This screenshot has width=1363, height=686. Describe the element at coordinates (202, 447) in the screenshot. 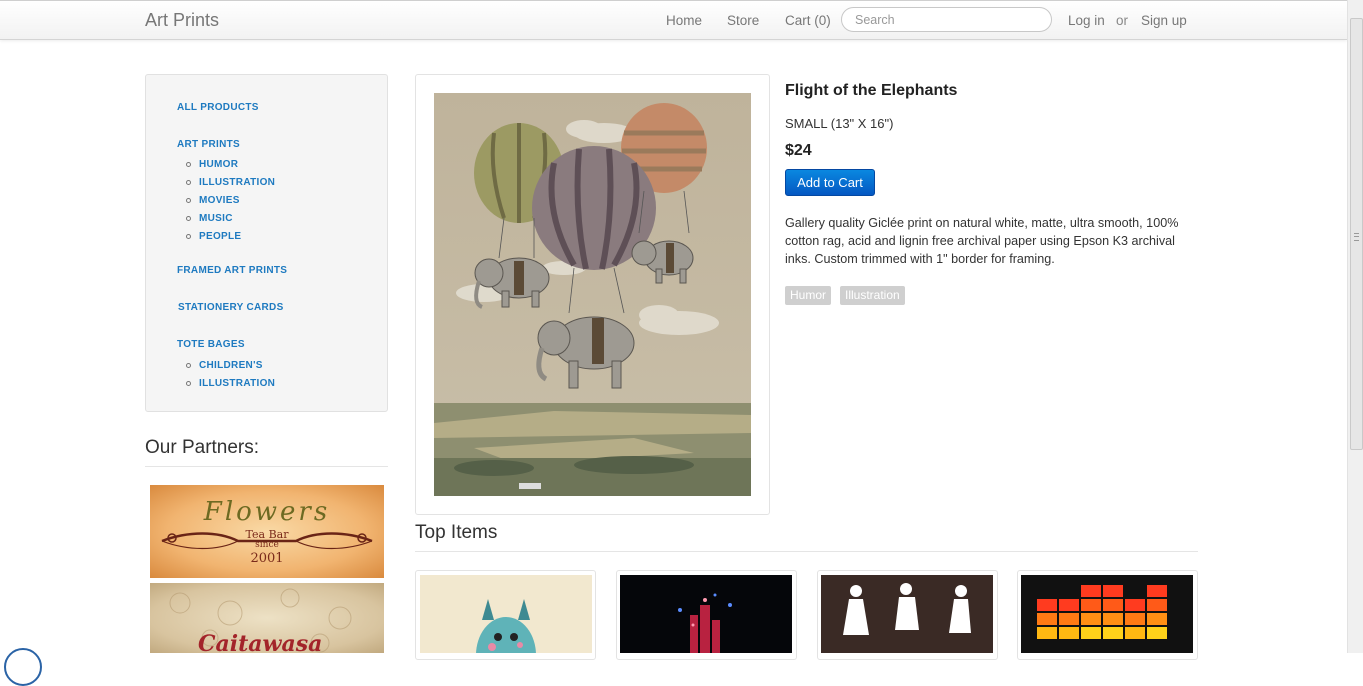

I see `partners-heading: Our Partners:` at that location.